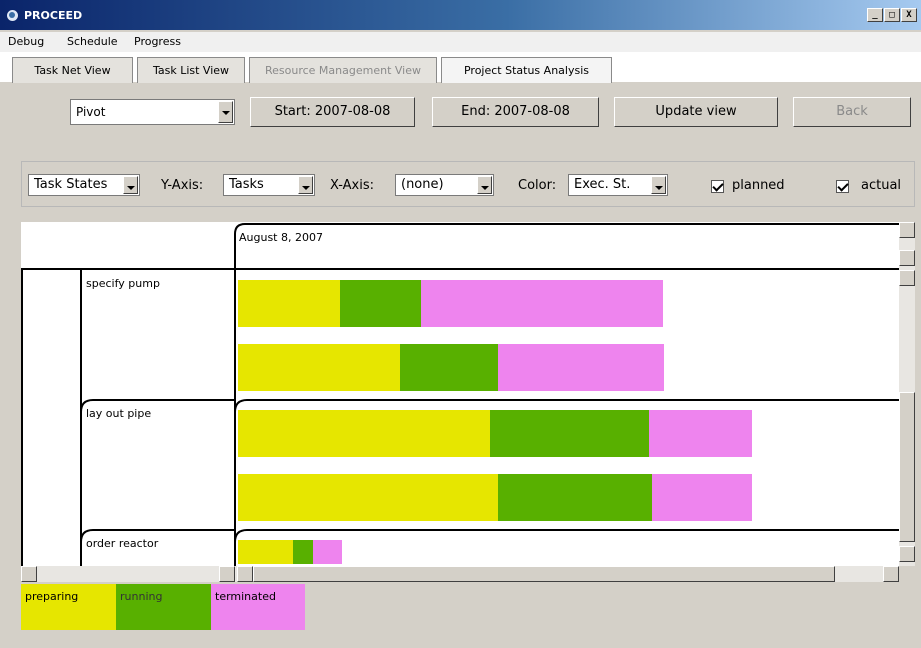  I want to click on horizontal-scroll-thumb, so click(544, 574).